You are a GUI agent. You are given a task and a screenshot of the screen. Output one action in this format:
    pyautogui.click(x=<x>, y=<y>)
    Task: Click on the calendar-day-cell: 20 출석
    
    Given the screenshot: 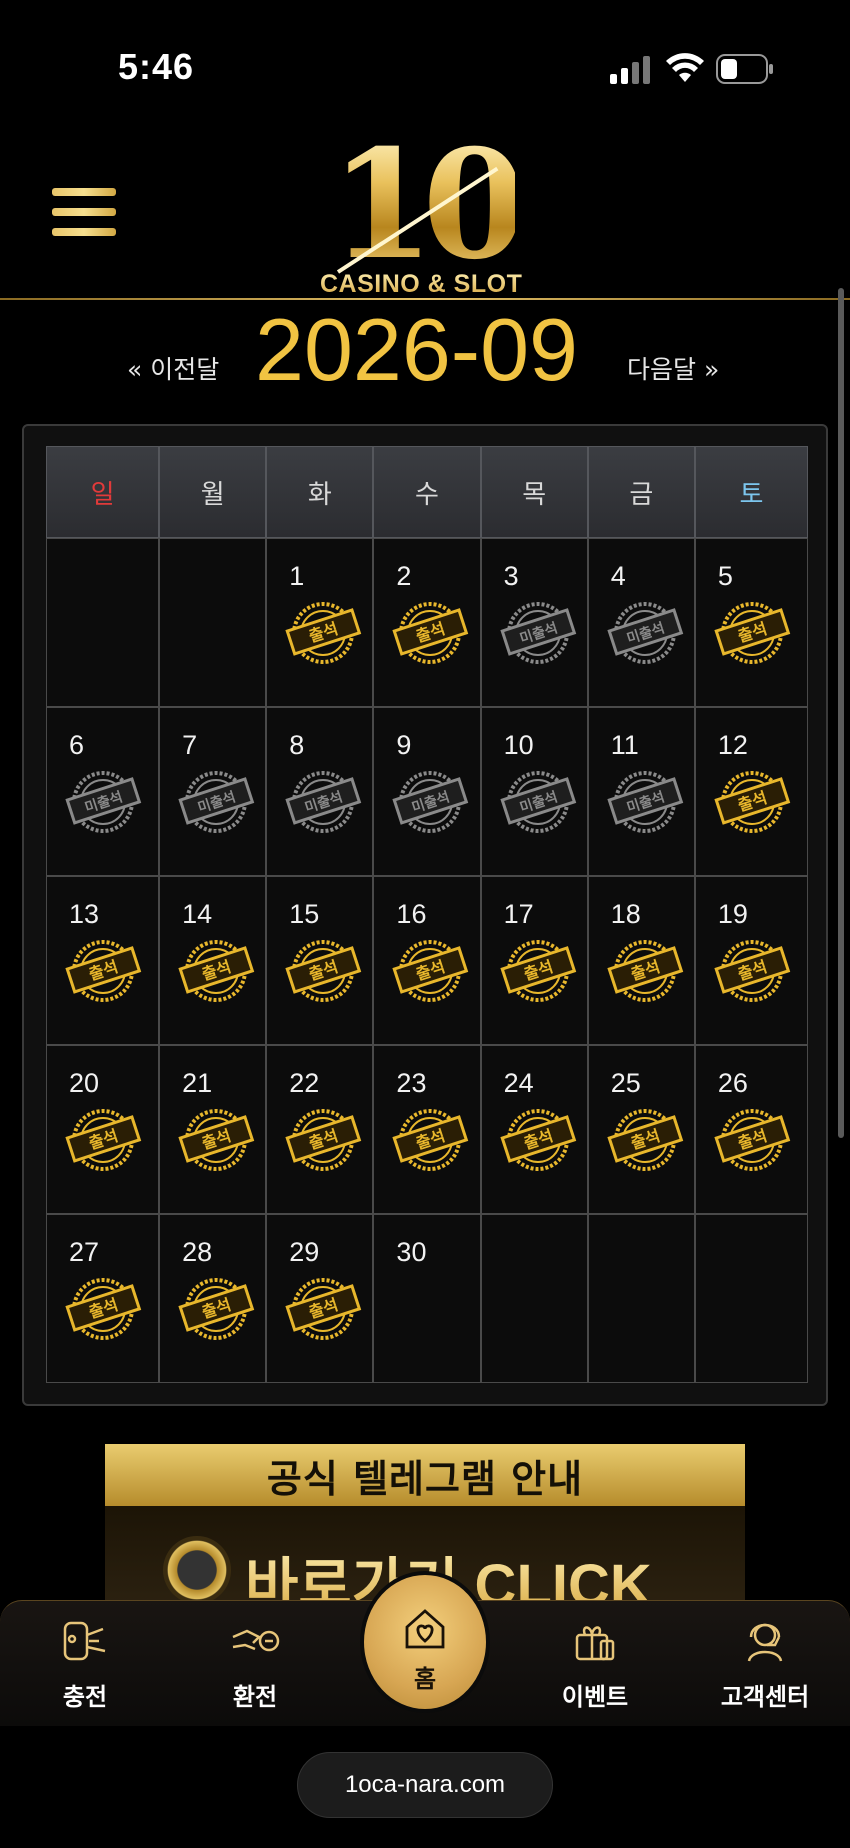 What is the action you would take?
    pyautogui.click(x=103, y=1129)
    